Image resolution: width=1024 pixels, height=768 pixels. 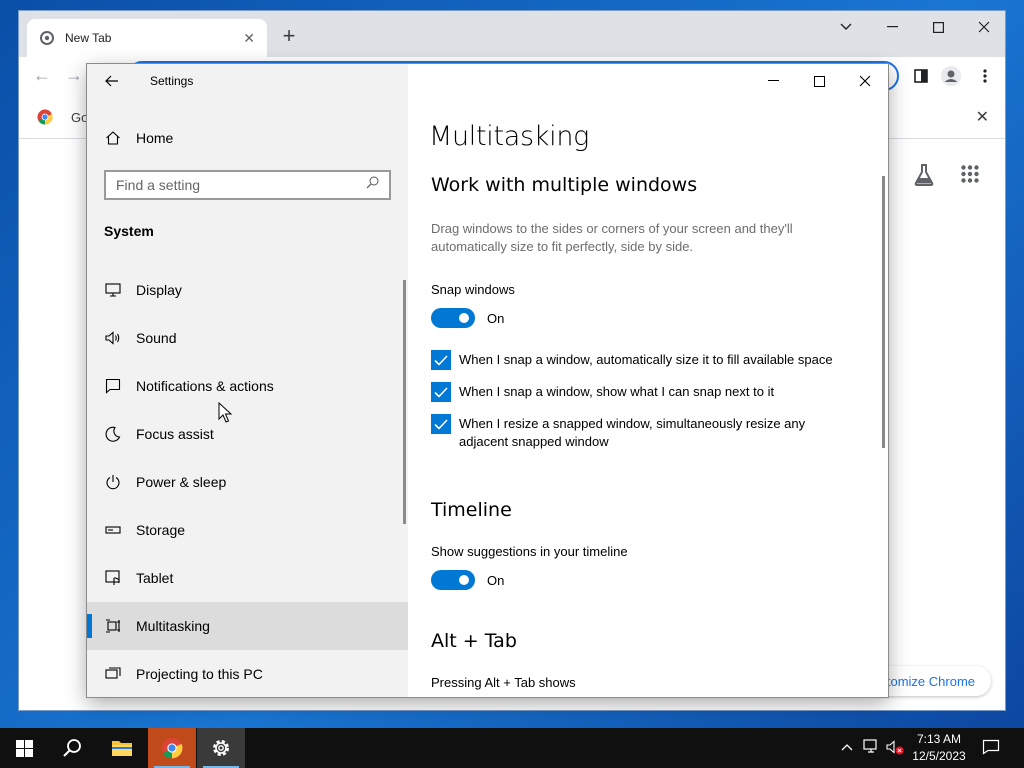 I want to click on labs-flask-icon, so click(x=925, y=175).